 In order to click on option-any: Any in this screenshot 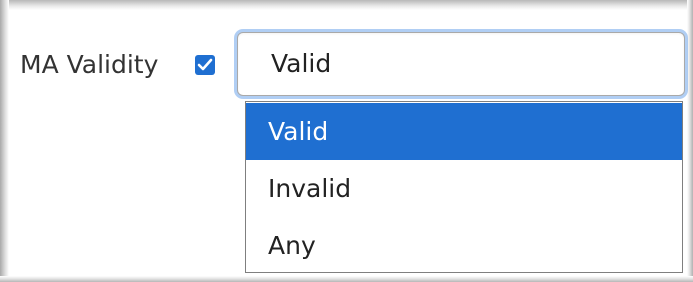, I will do `click(464, 245)`.